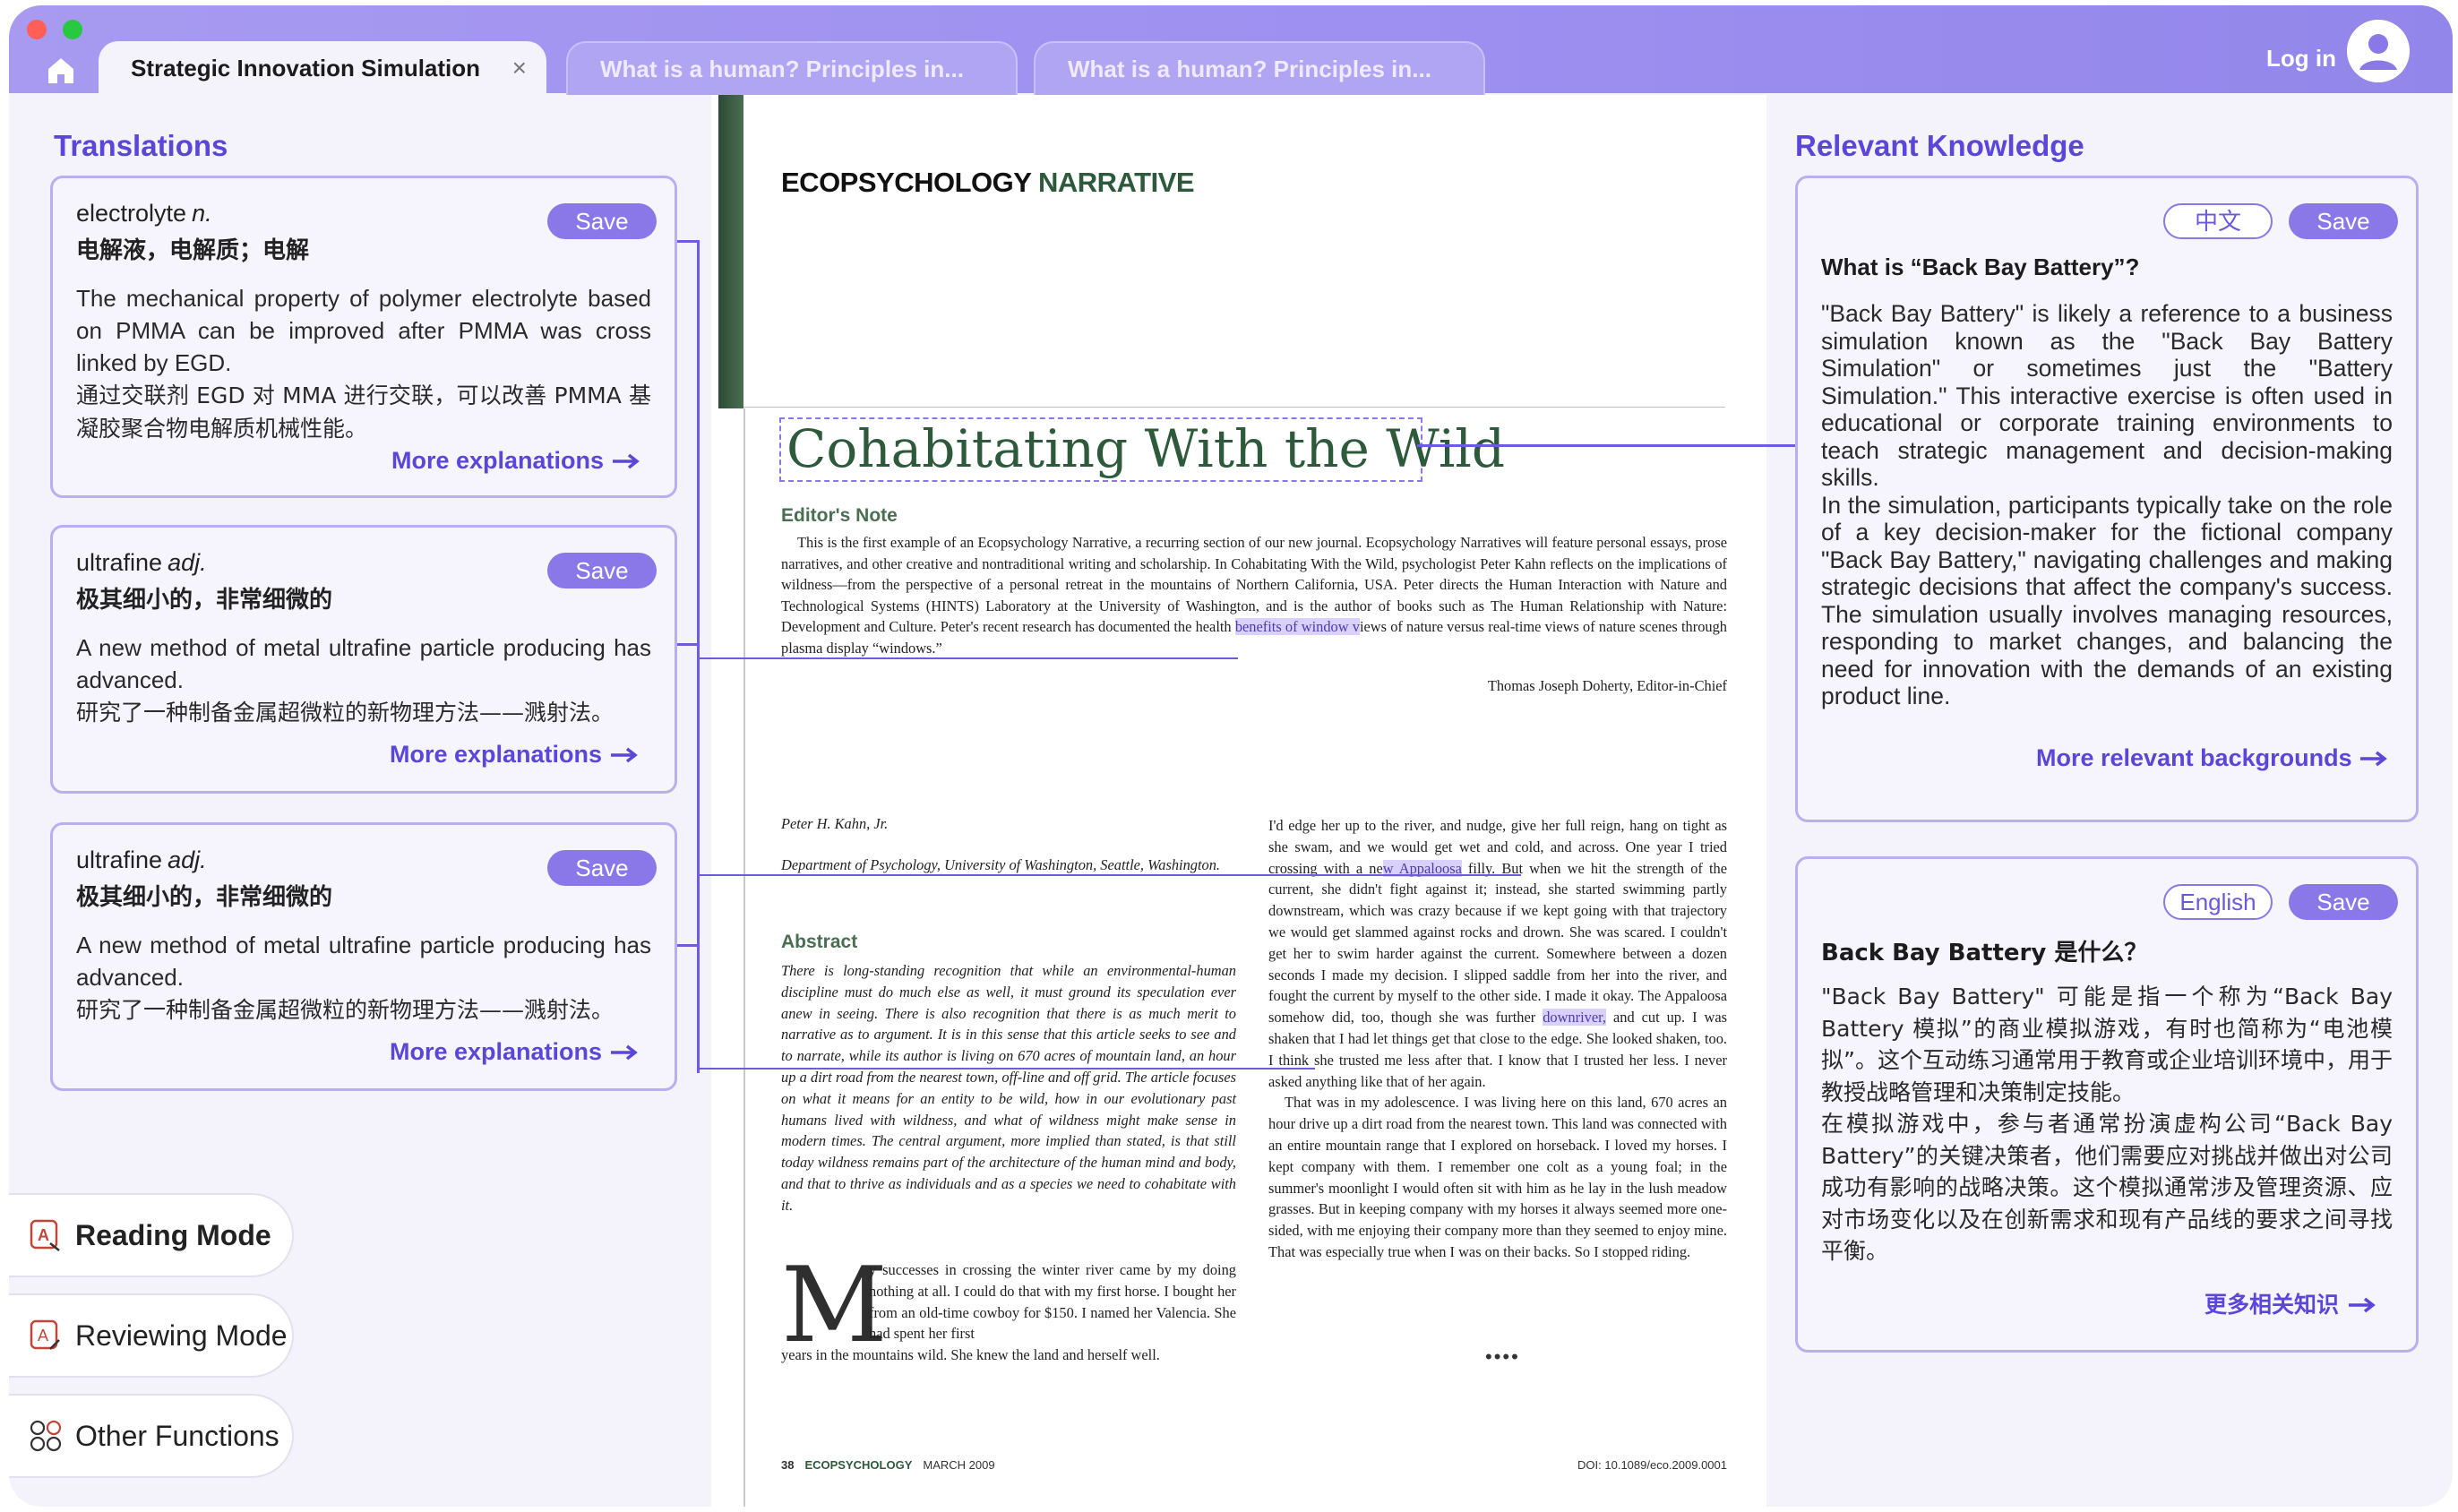  I want to click on editor-signature: Thomas Joseph Doherty, Editor-in-Chief, so click(1607, 686).